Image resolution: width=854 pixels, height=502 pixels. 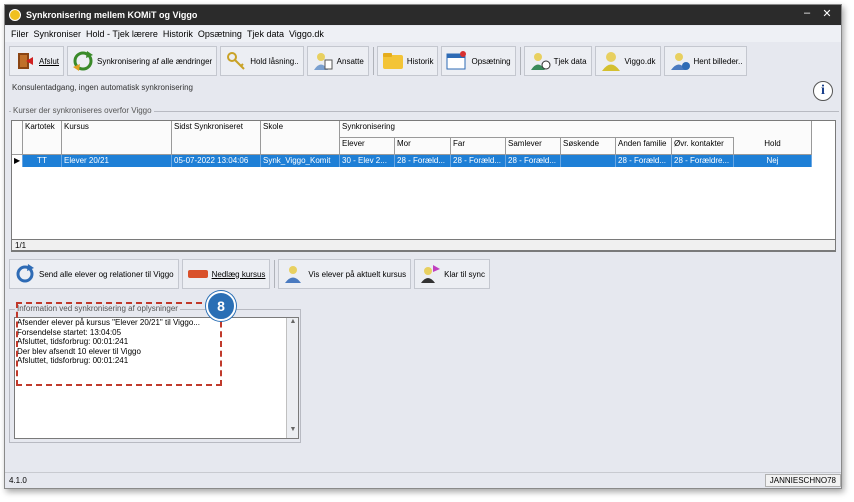 I want to click on exit-door-icon, so click(x=25, y=61).